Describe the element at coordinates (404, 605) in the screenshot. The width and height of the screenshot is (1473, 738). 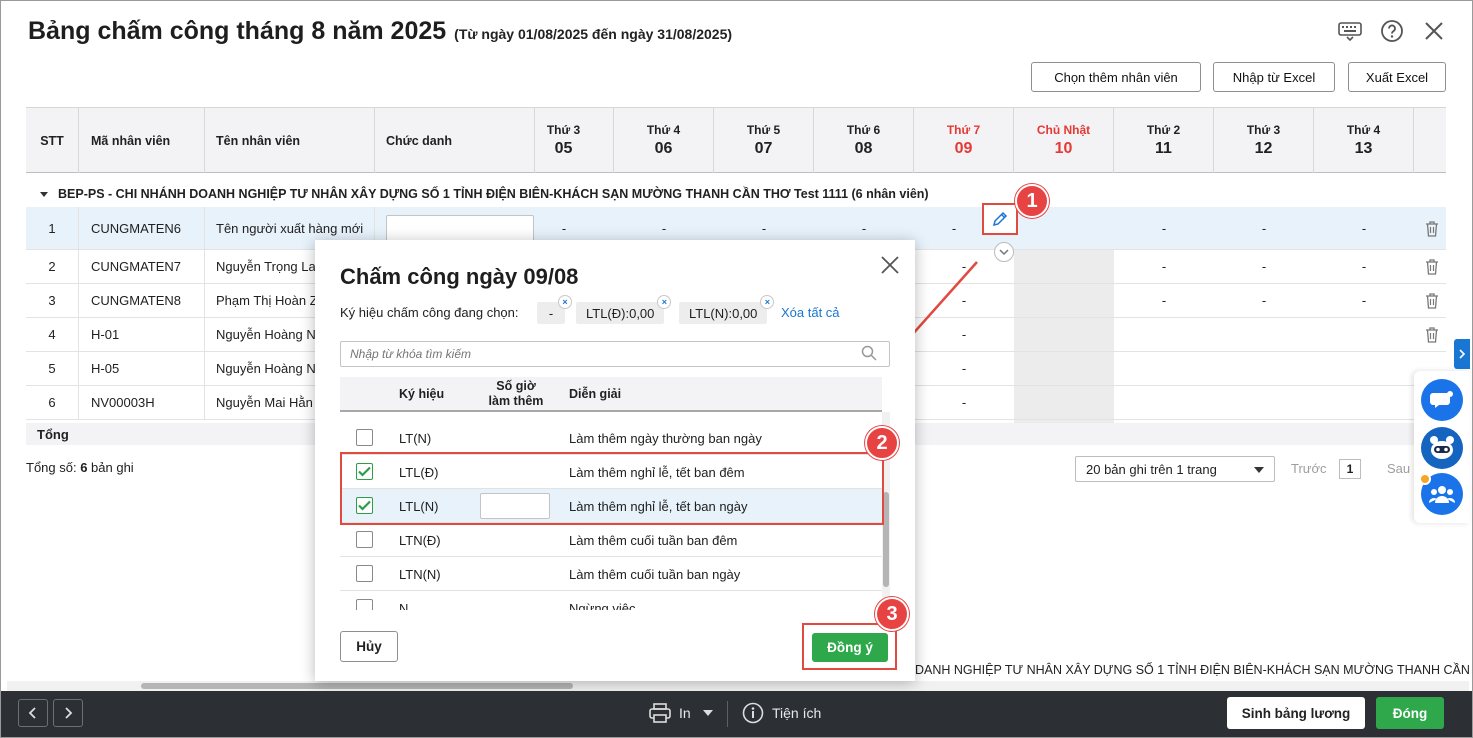
I see `symbol-code: N` at that location.